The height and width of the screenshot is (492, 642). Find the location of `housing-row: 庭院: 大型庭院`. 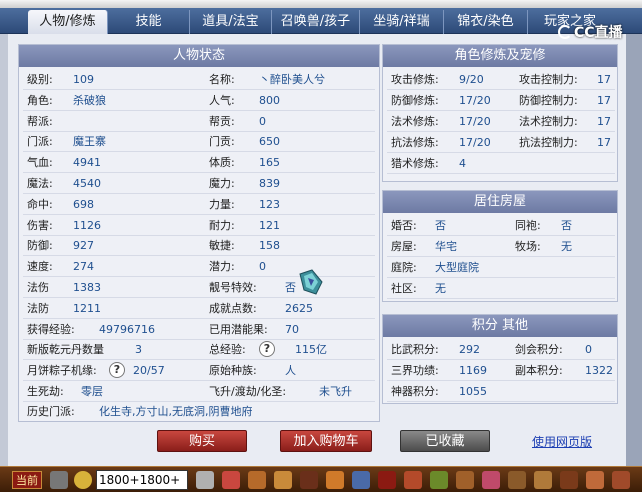

housing-row: 庭院: 大型庭院 is located at coordinates (501, 267).